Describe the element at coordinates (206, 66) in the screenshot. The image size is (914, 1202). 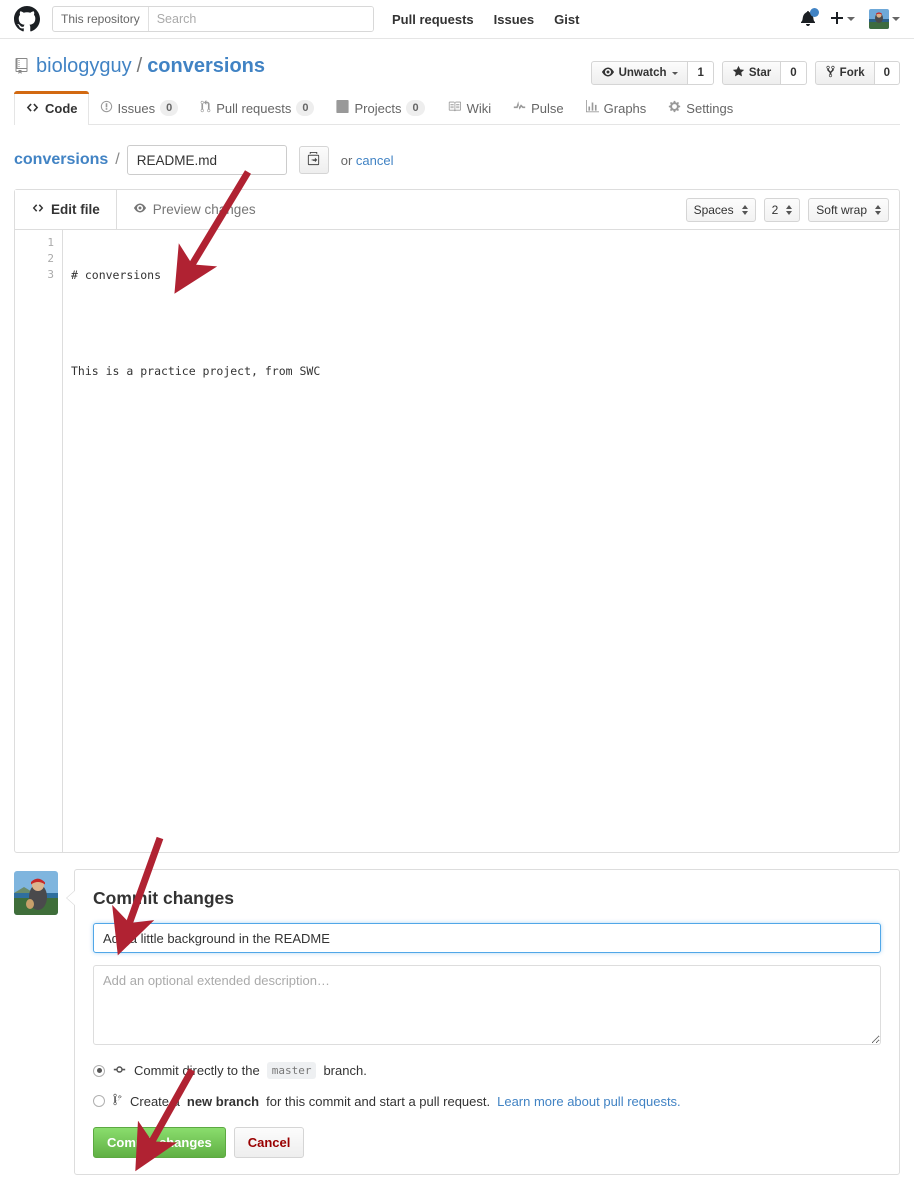
I see `repo-name-link: conversions` at that location.